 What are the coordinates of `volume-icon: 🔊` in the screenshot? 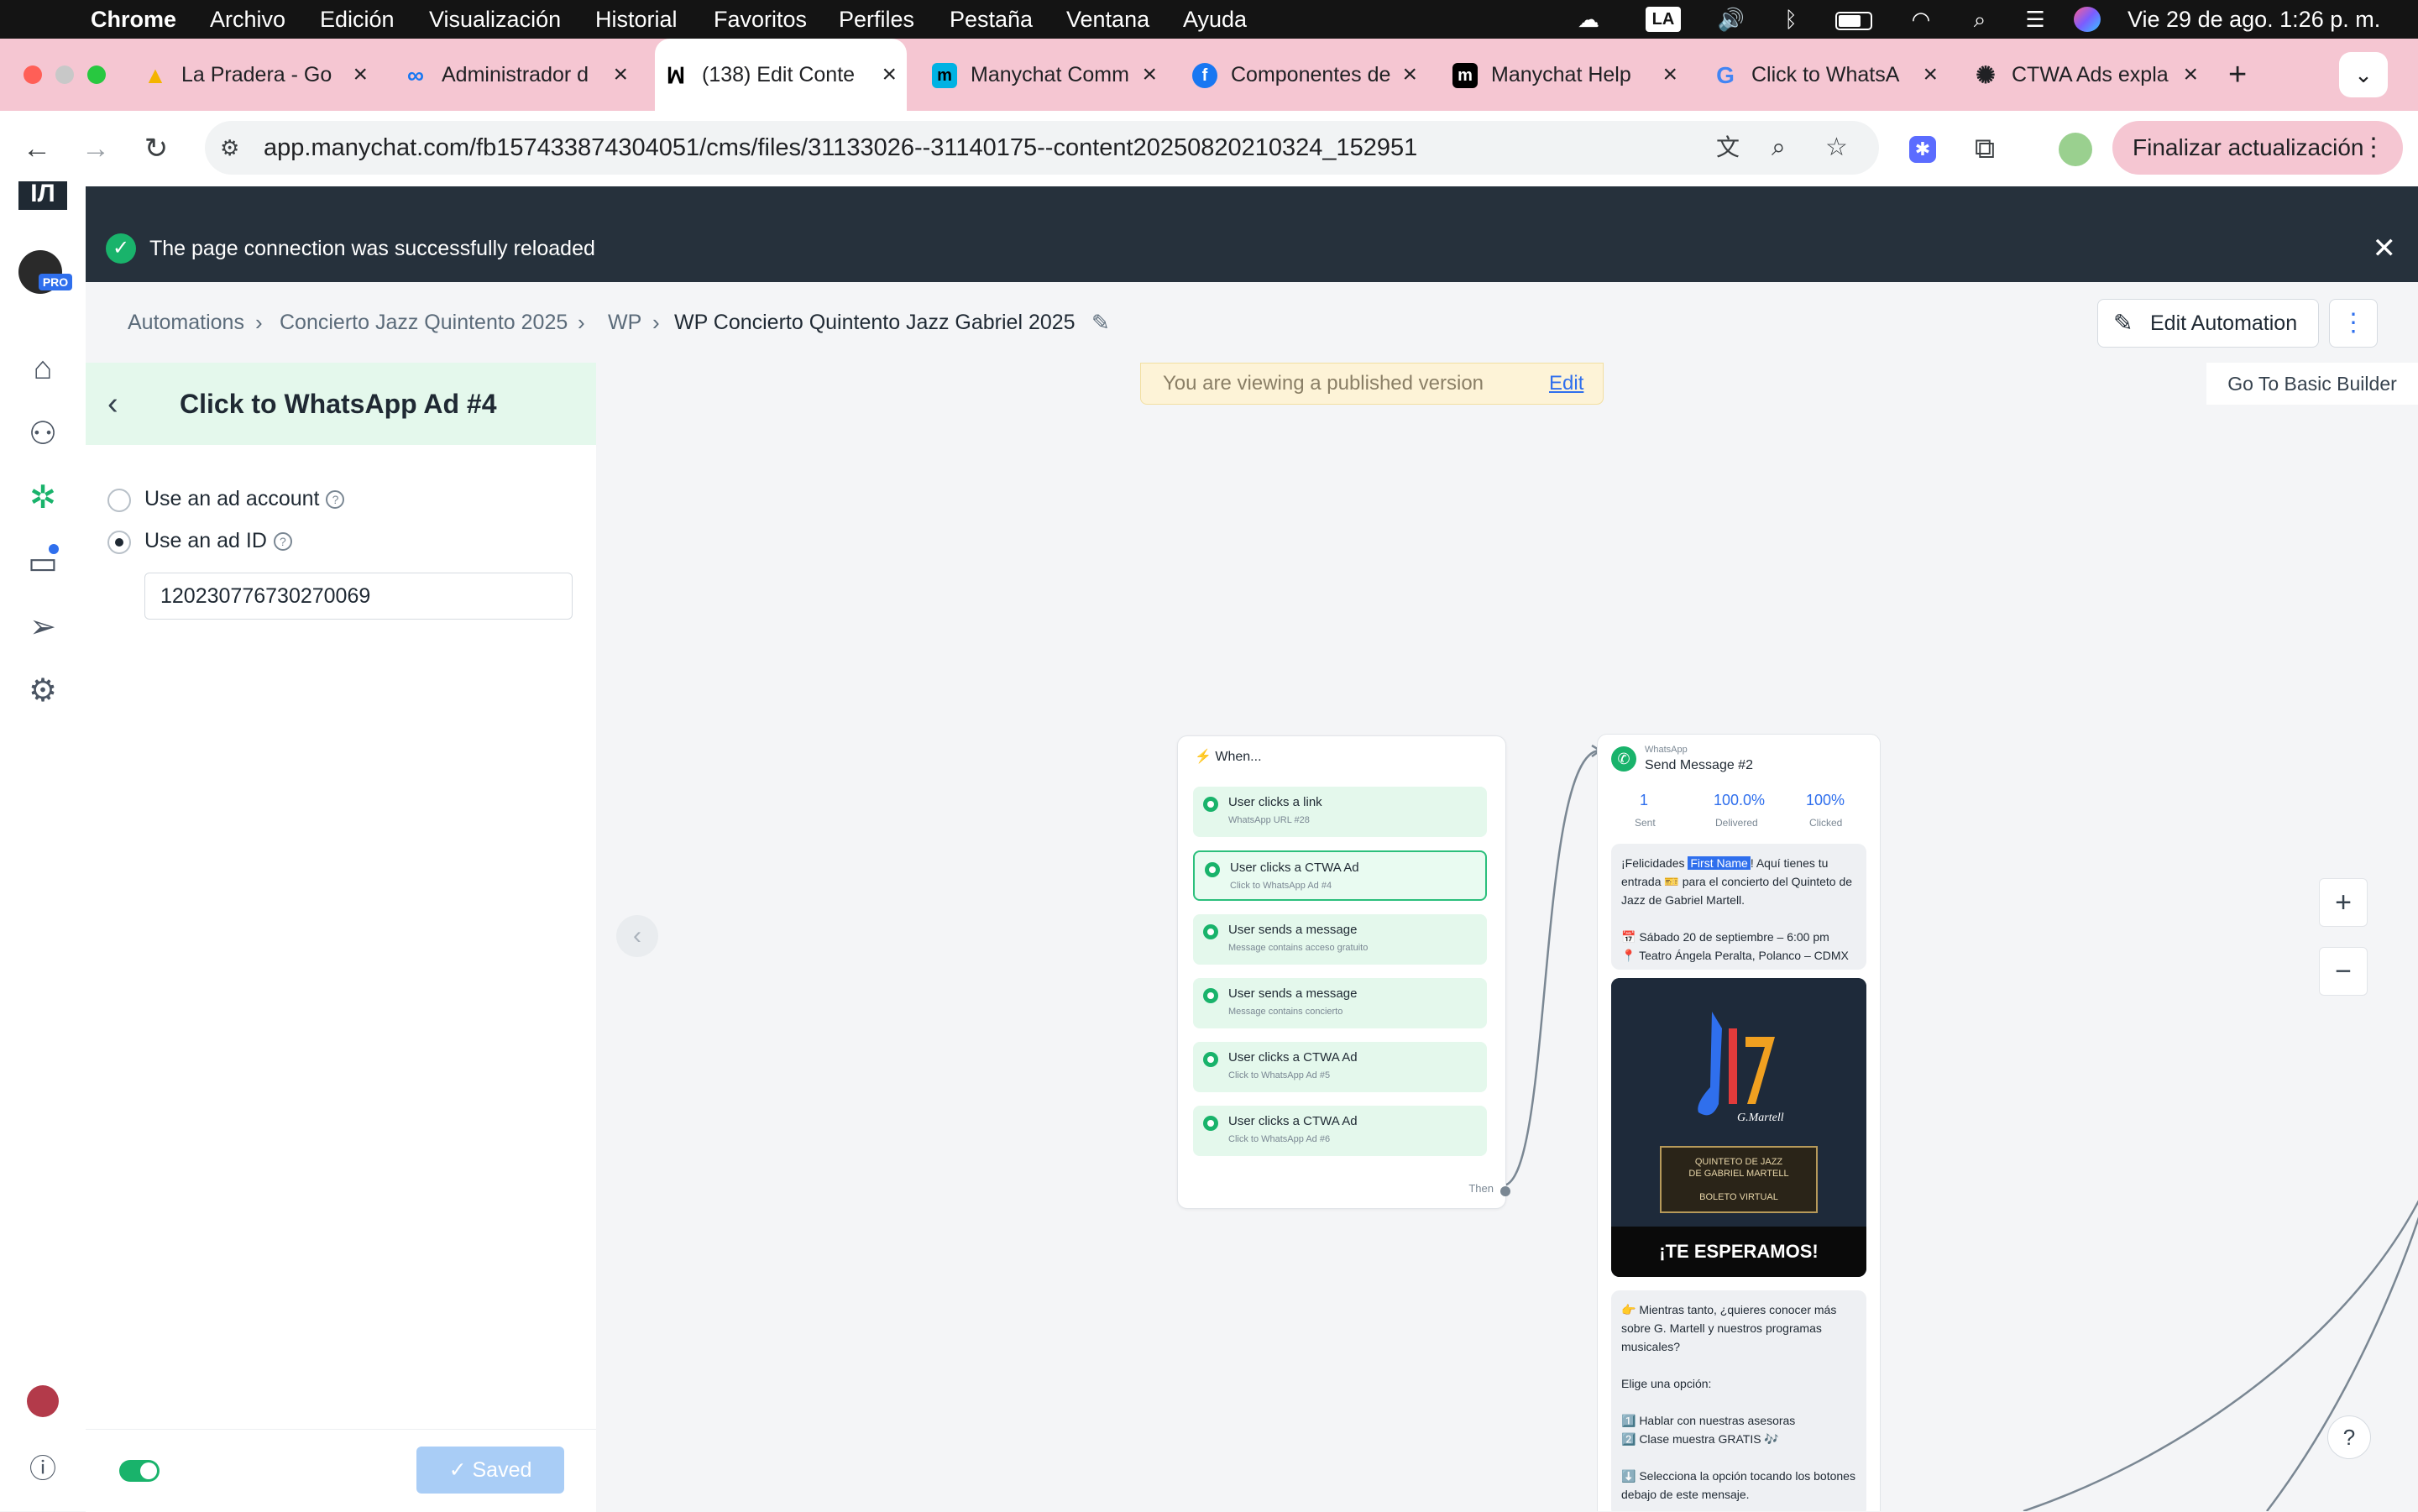 It's located at (1731, 19).